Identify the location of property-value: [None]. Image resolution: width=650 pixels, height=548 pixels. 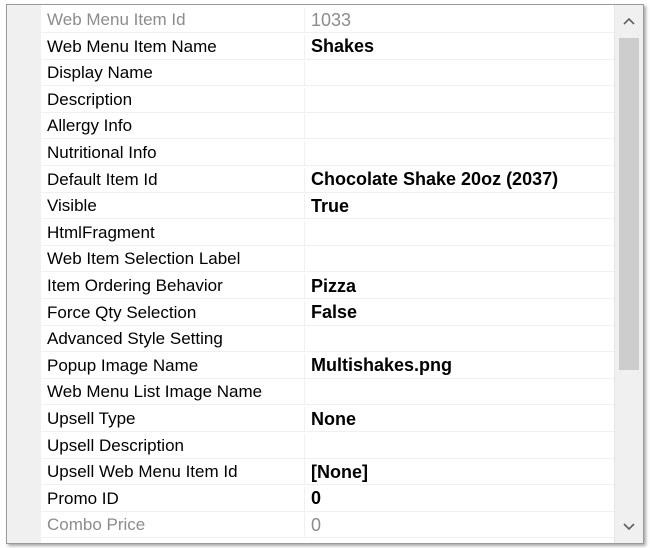
(459, 472).